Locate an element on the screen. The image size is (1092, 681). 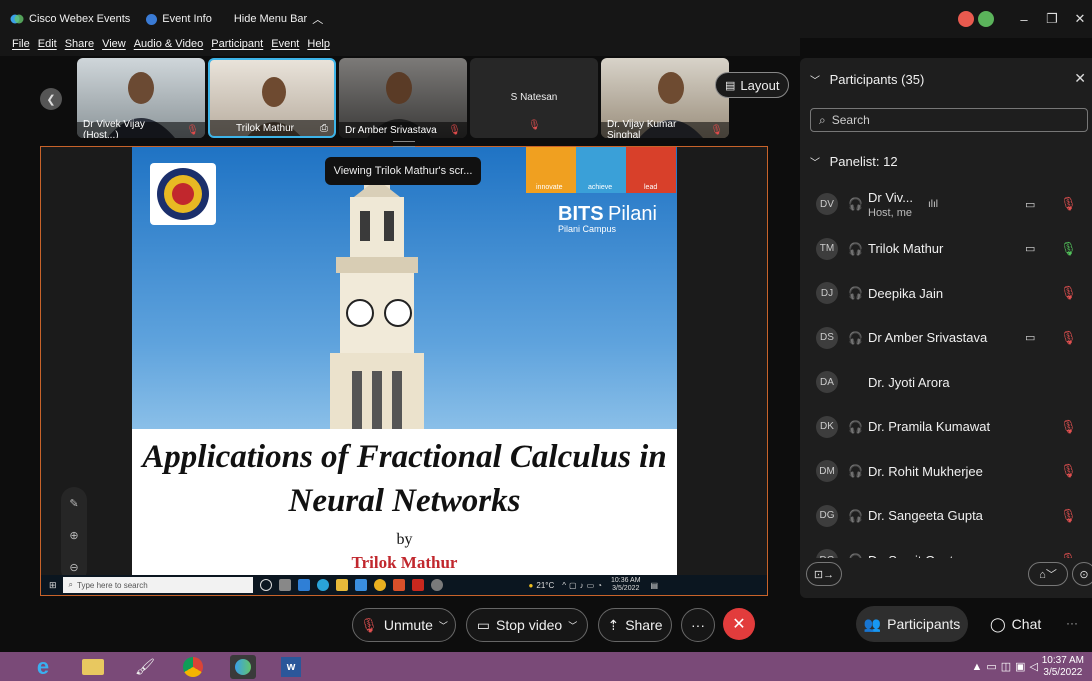
menu-participant: Participant is located at coordinates (237, 47).